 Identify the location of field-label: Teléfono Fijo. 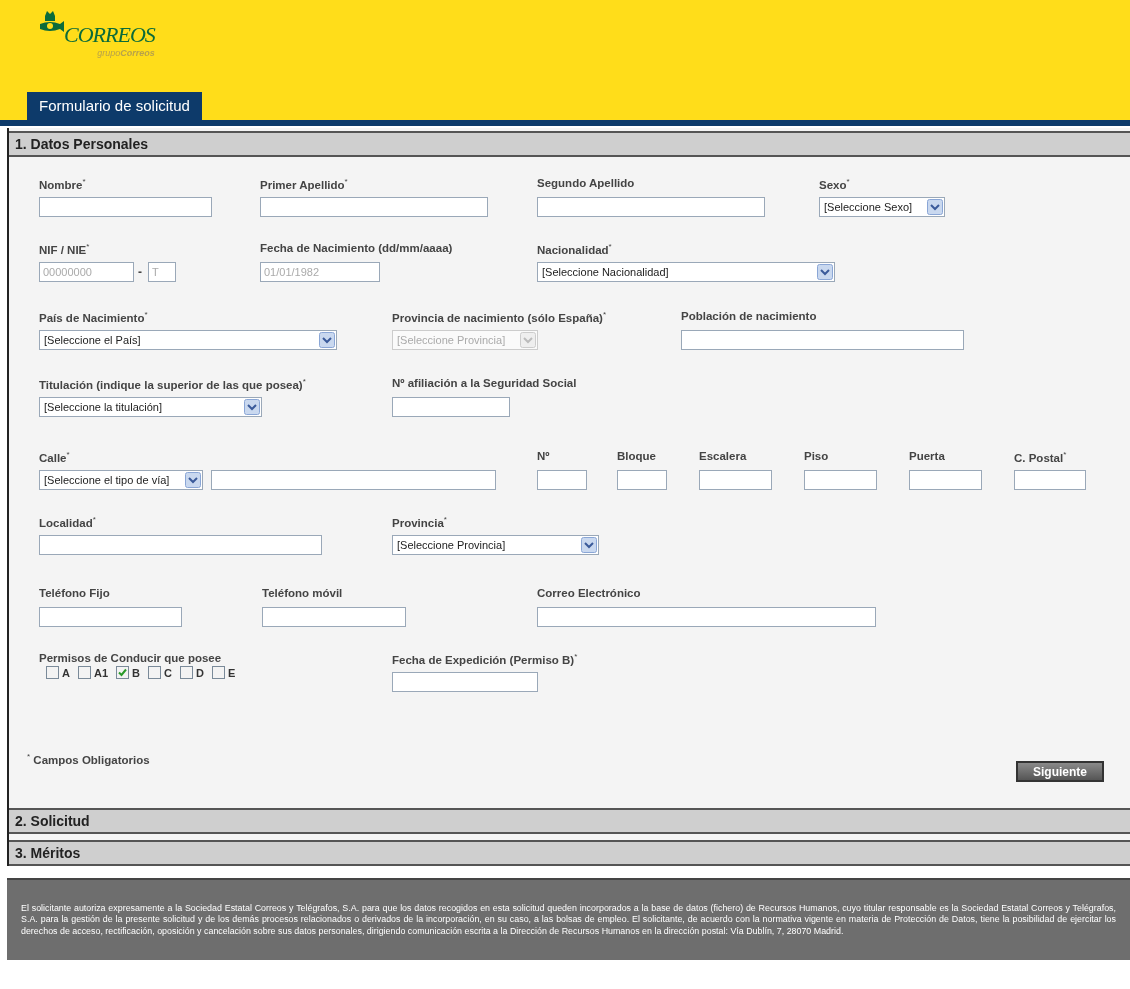
(75, 594).